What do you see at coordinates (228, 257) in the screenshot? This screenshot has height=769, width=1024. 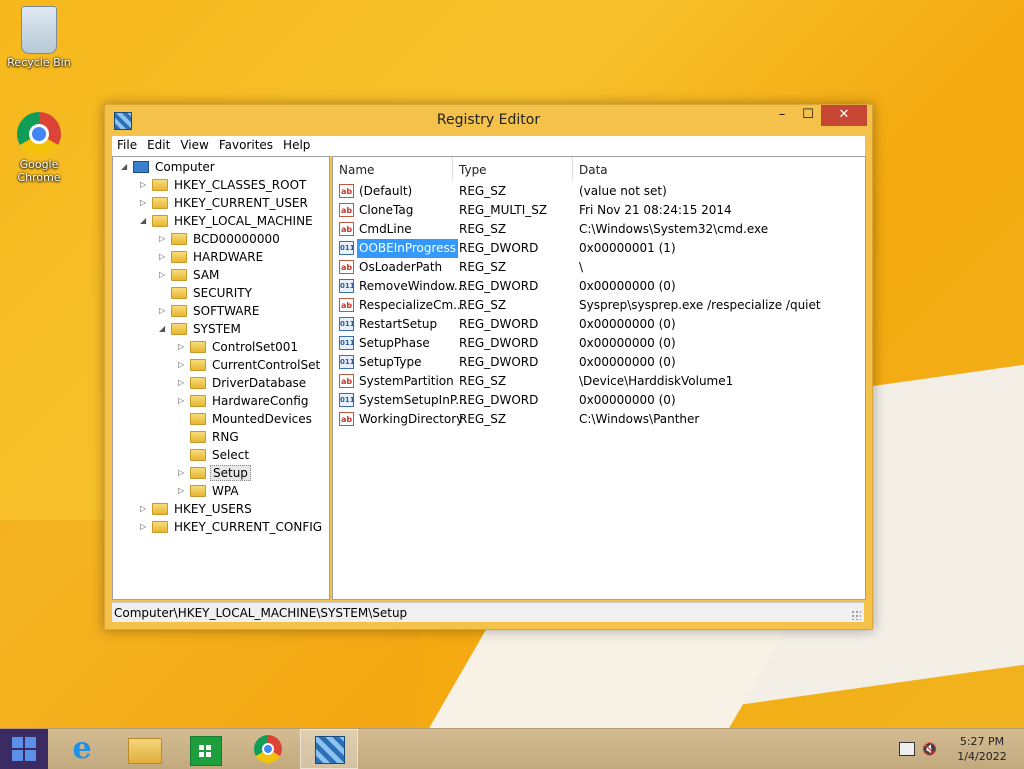 I see `tree-item-label: HARDWARE` at bounding box center [228, 257].